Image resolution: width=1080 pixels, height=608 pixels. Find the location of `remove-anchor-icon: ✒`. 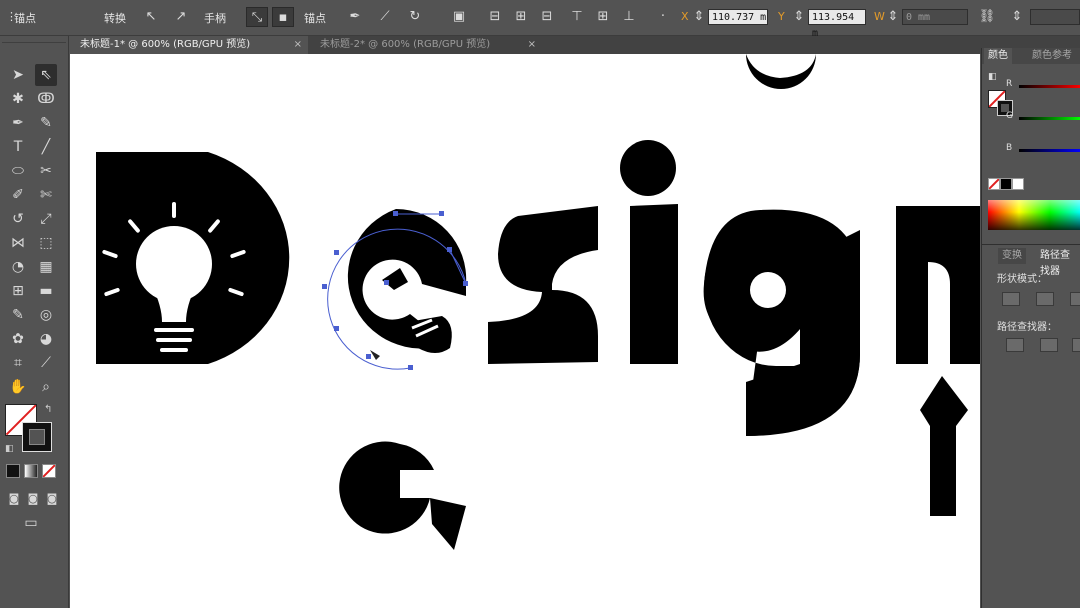

remove-anchor-icon: ✒ is located at coordinates (355, 17).